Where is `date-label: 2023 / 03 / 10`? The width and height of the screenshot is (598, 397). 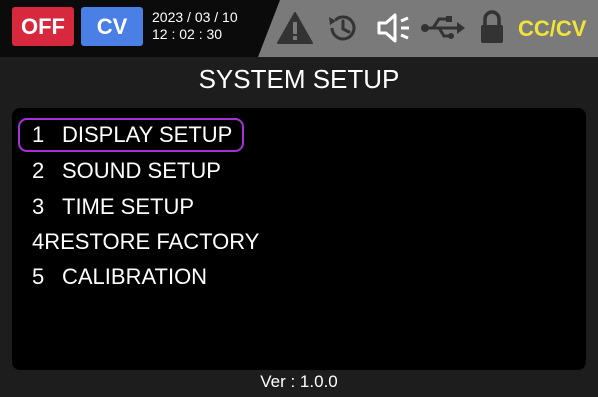
date-label: 2023 / 03 / 10 is located at coordinates (195, 17).